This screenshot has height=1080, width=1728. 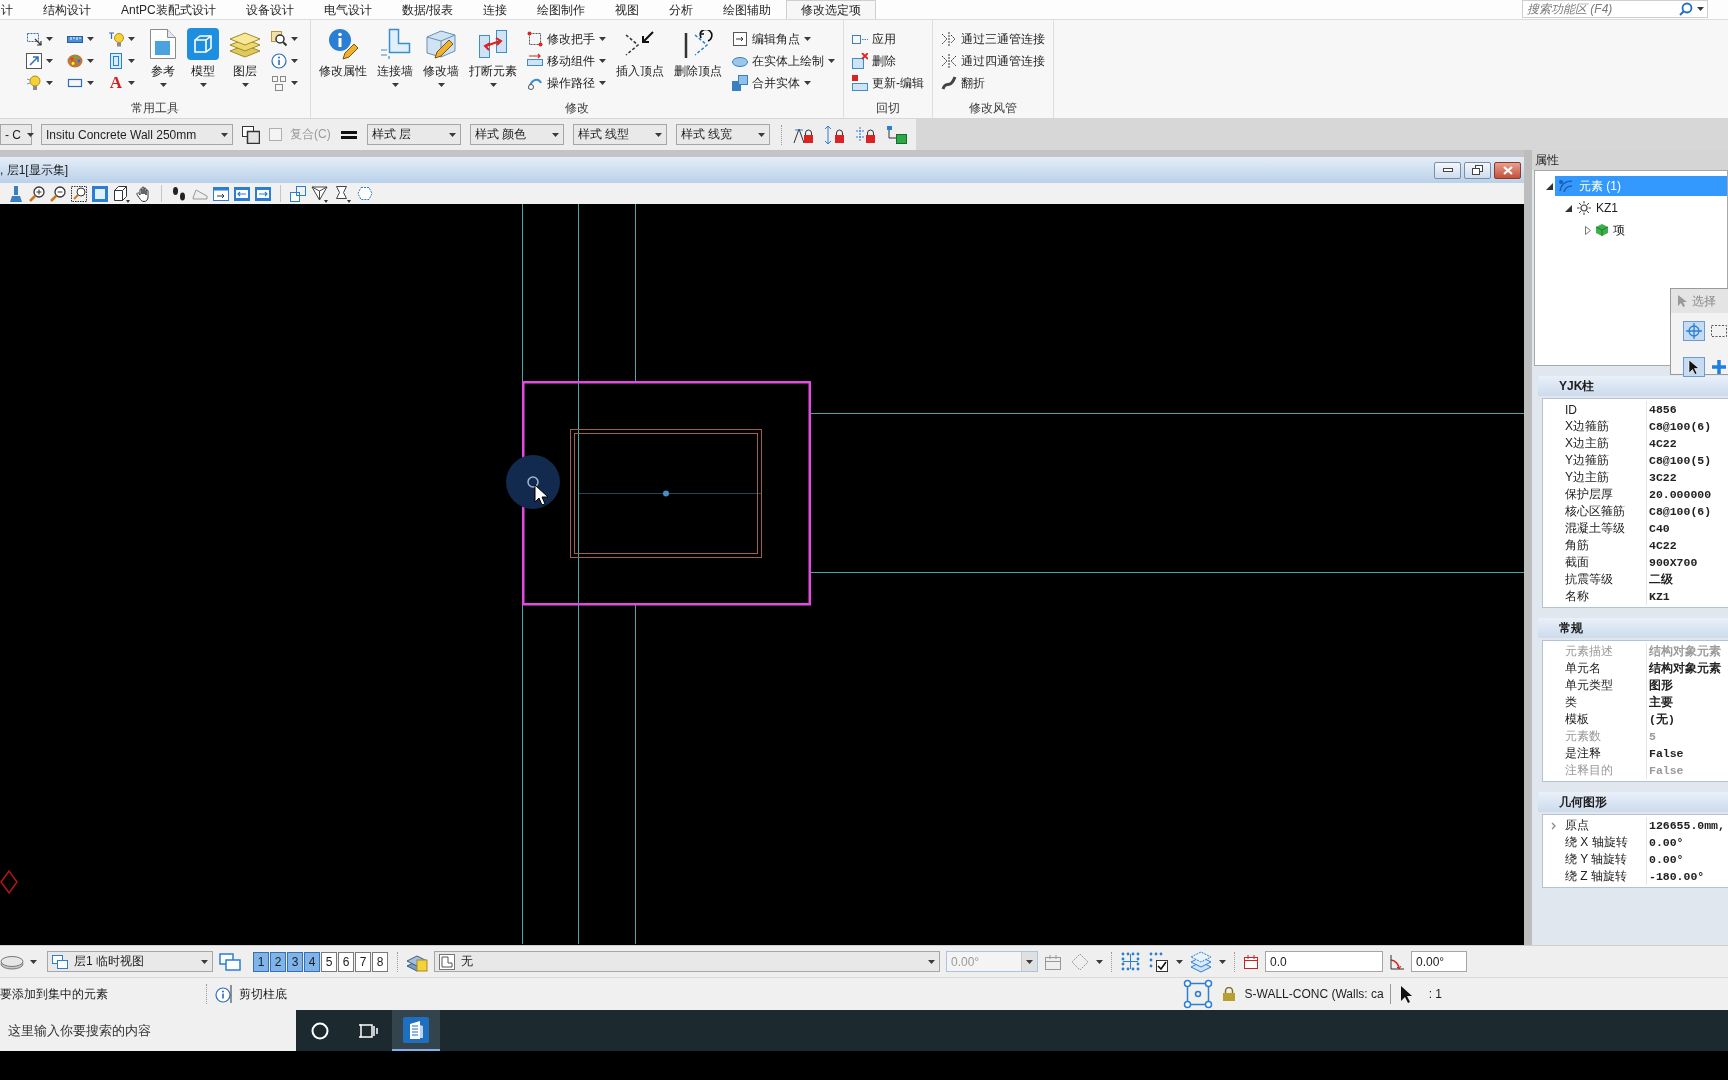 I want to click on view-number-button: 5, so click(x=329, y=961).